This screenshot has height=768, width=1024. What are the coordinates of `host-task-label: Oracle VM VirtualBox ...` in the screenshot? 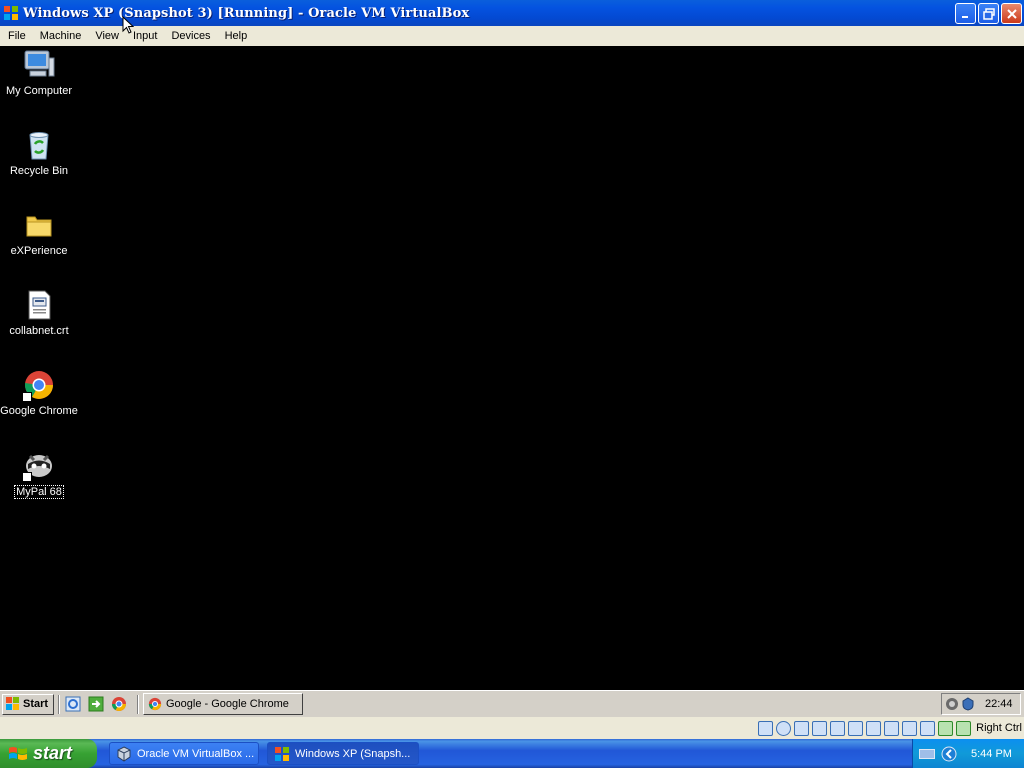 It's located at (196, 753).